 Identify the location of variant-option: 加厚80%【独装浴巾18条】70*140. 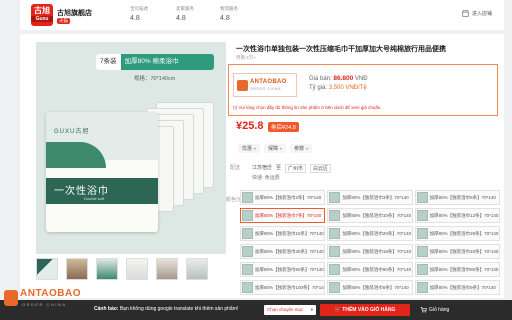
(370, 251).